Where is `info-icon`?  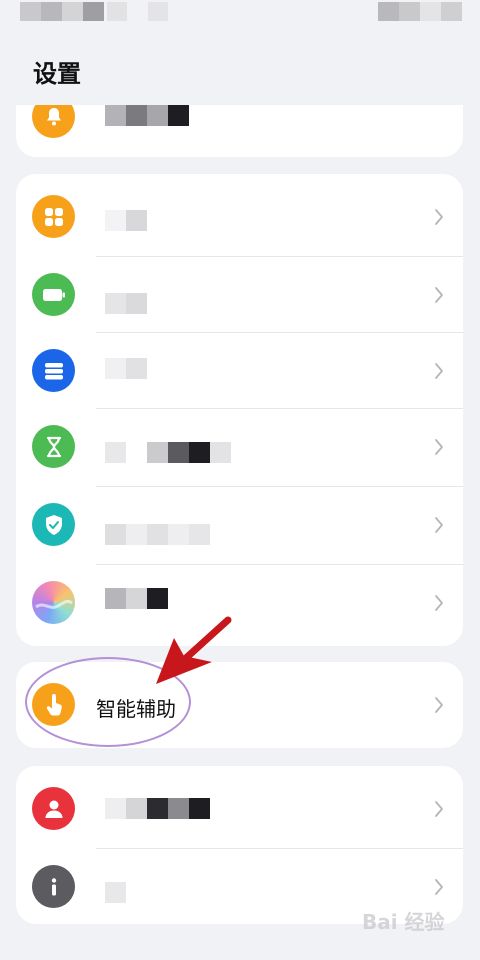 info-icon is located at coordinates (53, 886).